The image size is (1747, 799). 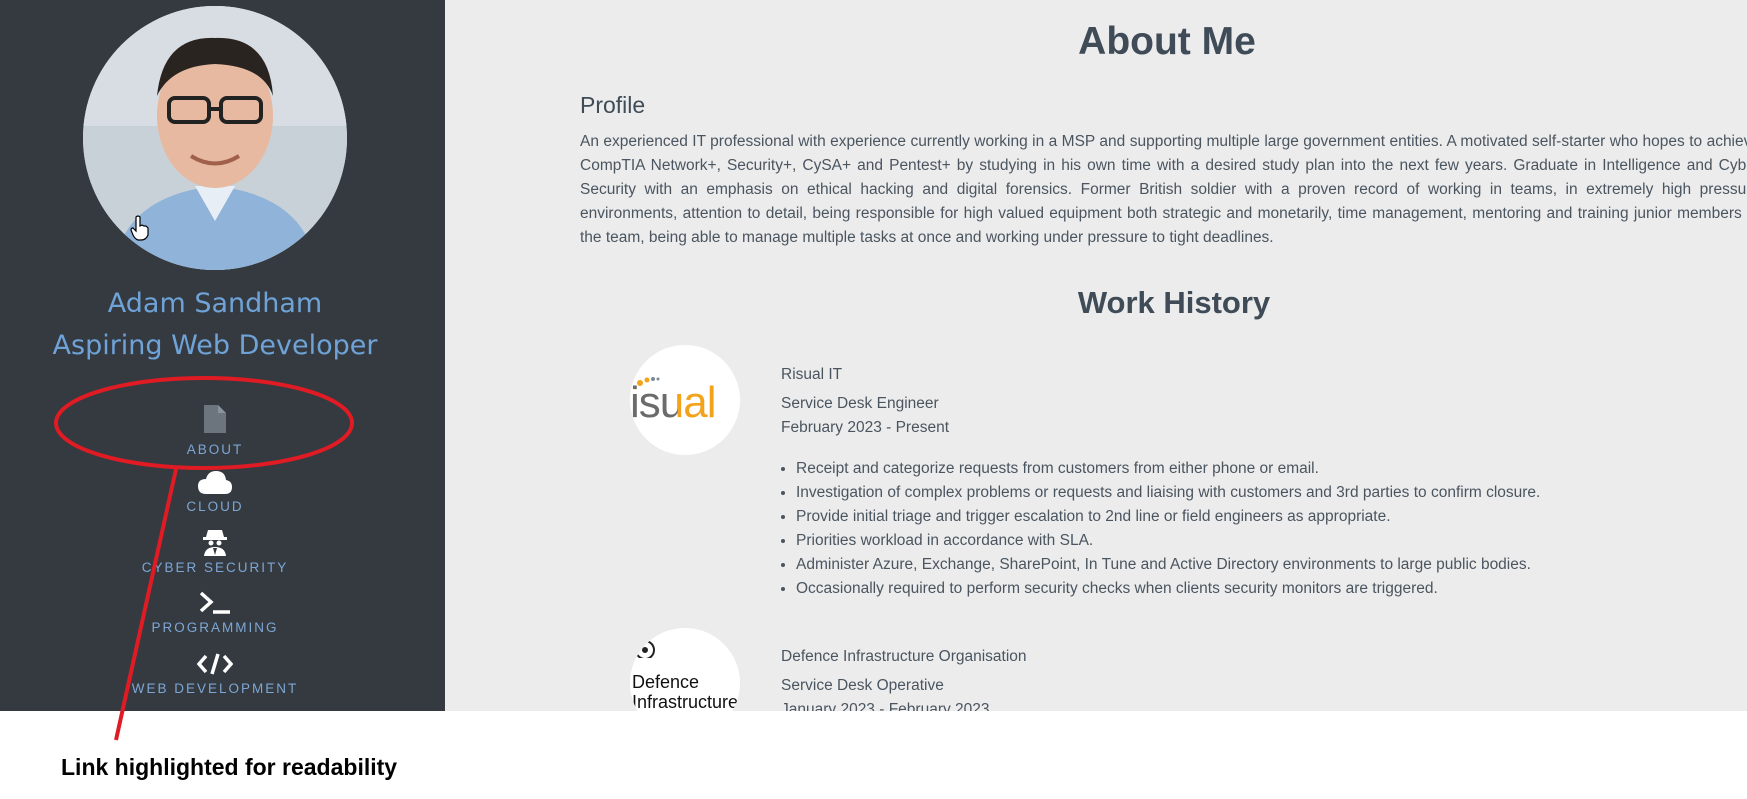 I want to click on annotation-line, so click(x=146, y=604).